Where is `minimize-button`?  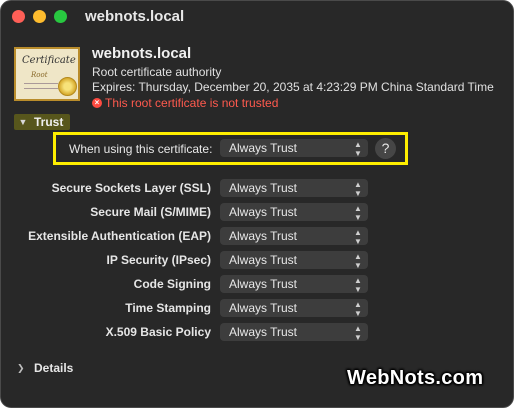 minimize-button is located at coordinates (39, 16).